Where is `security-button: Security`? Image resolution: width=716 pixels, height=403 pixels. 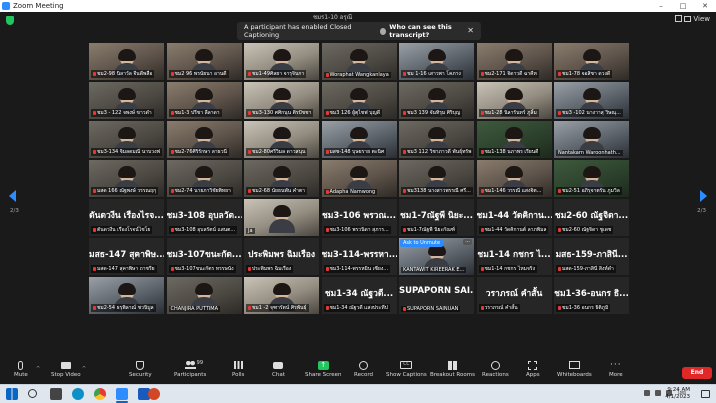
security-button: Security is located at coordinates (140, 369).